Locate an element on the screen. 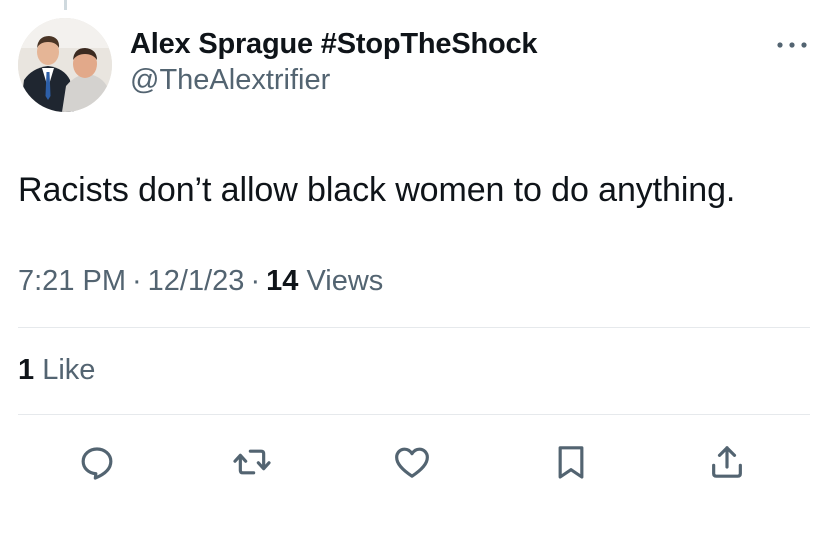 The image size is (828, 550). tweet-meta: 7:21 PM · 12/1/23 · 14 Views is located at coordinates (200, 281).